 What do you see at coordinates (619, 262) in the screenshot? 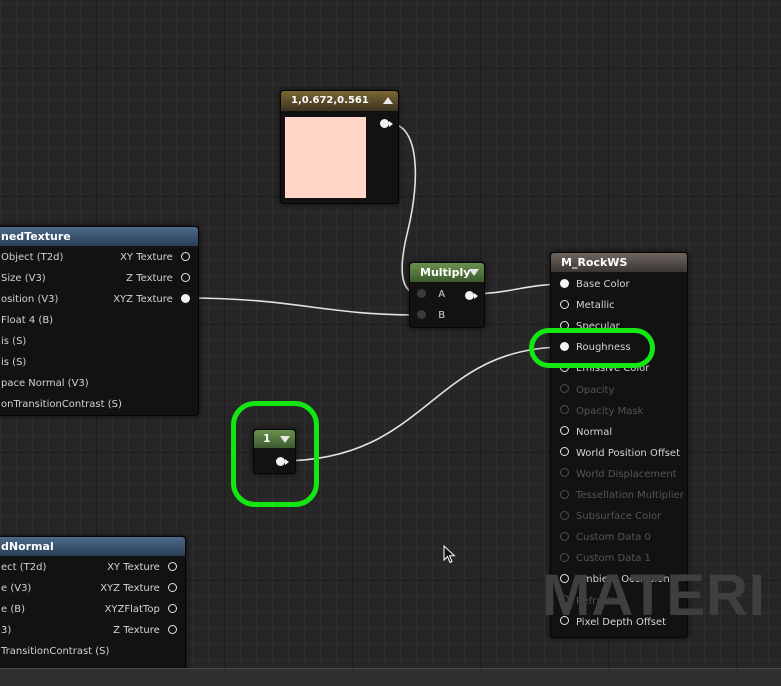
I see `node-title: M_RockWS` at bounding box center [619, 262].